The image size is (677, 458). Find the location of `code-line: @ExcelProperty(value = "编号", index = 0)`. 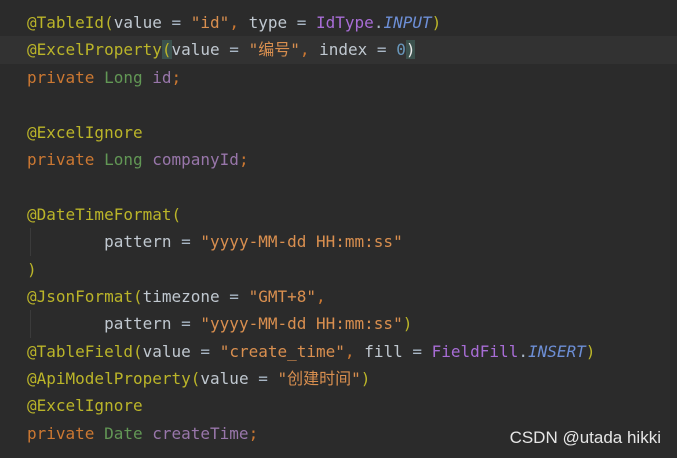

code-line: @ExcelProperty(value = "编号", index = 0) is located at coordinates (338, 50).